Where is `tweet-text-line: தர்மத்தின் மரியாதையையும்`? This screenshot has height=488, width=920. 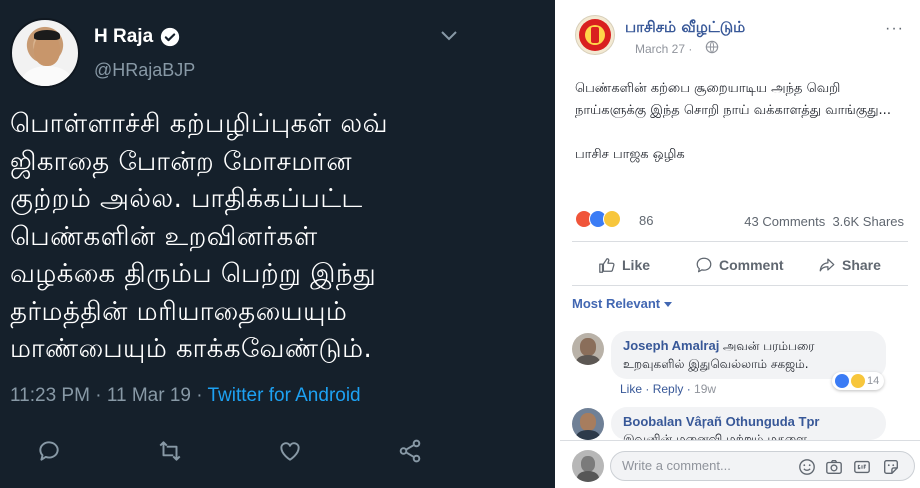
tweet-text-line: தர்மத்தின் மரியாதையையும் is located at coordinates (179, 311).